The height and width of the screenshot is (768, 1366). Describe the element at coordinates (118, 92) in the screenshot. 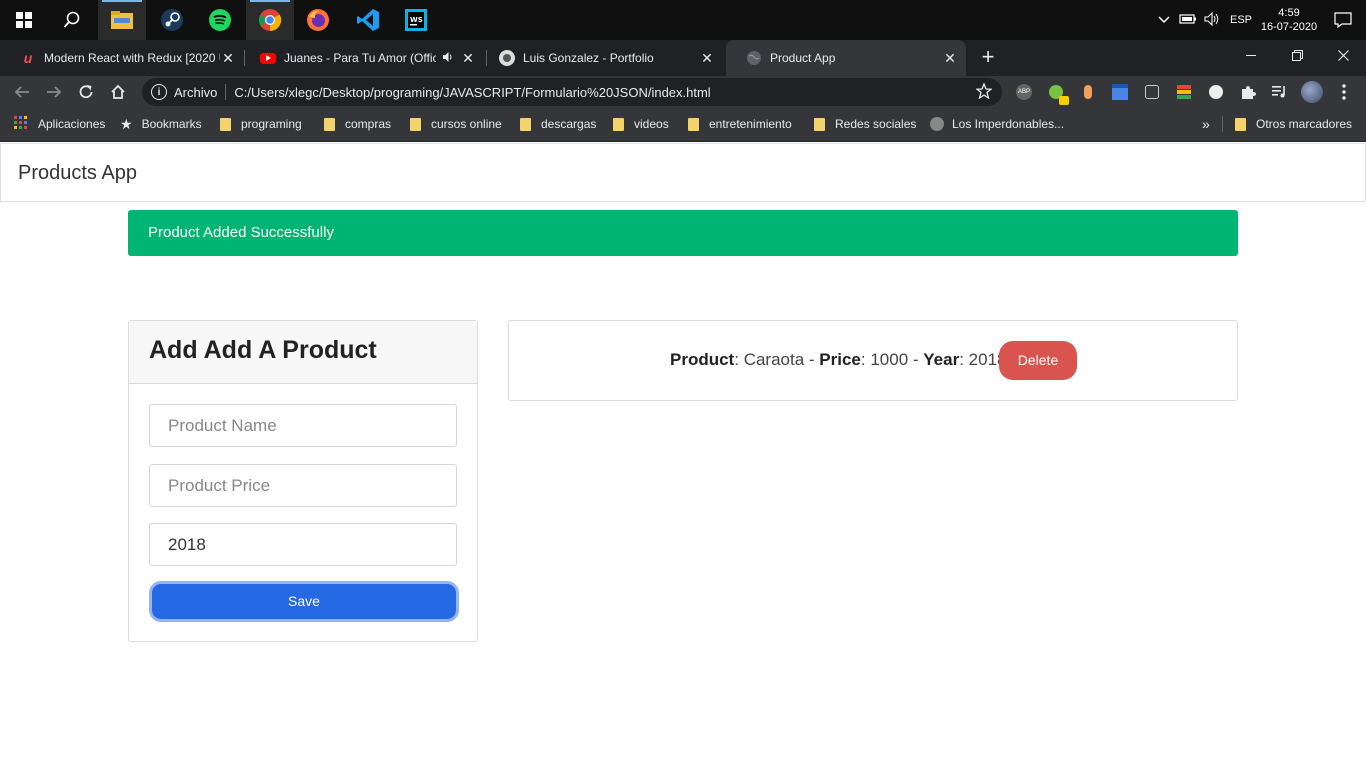

I see `home-icon` at that location.